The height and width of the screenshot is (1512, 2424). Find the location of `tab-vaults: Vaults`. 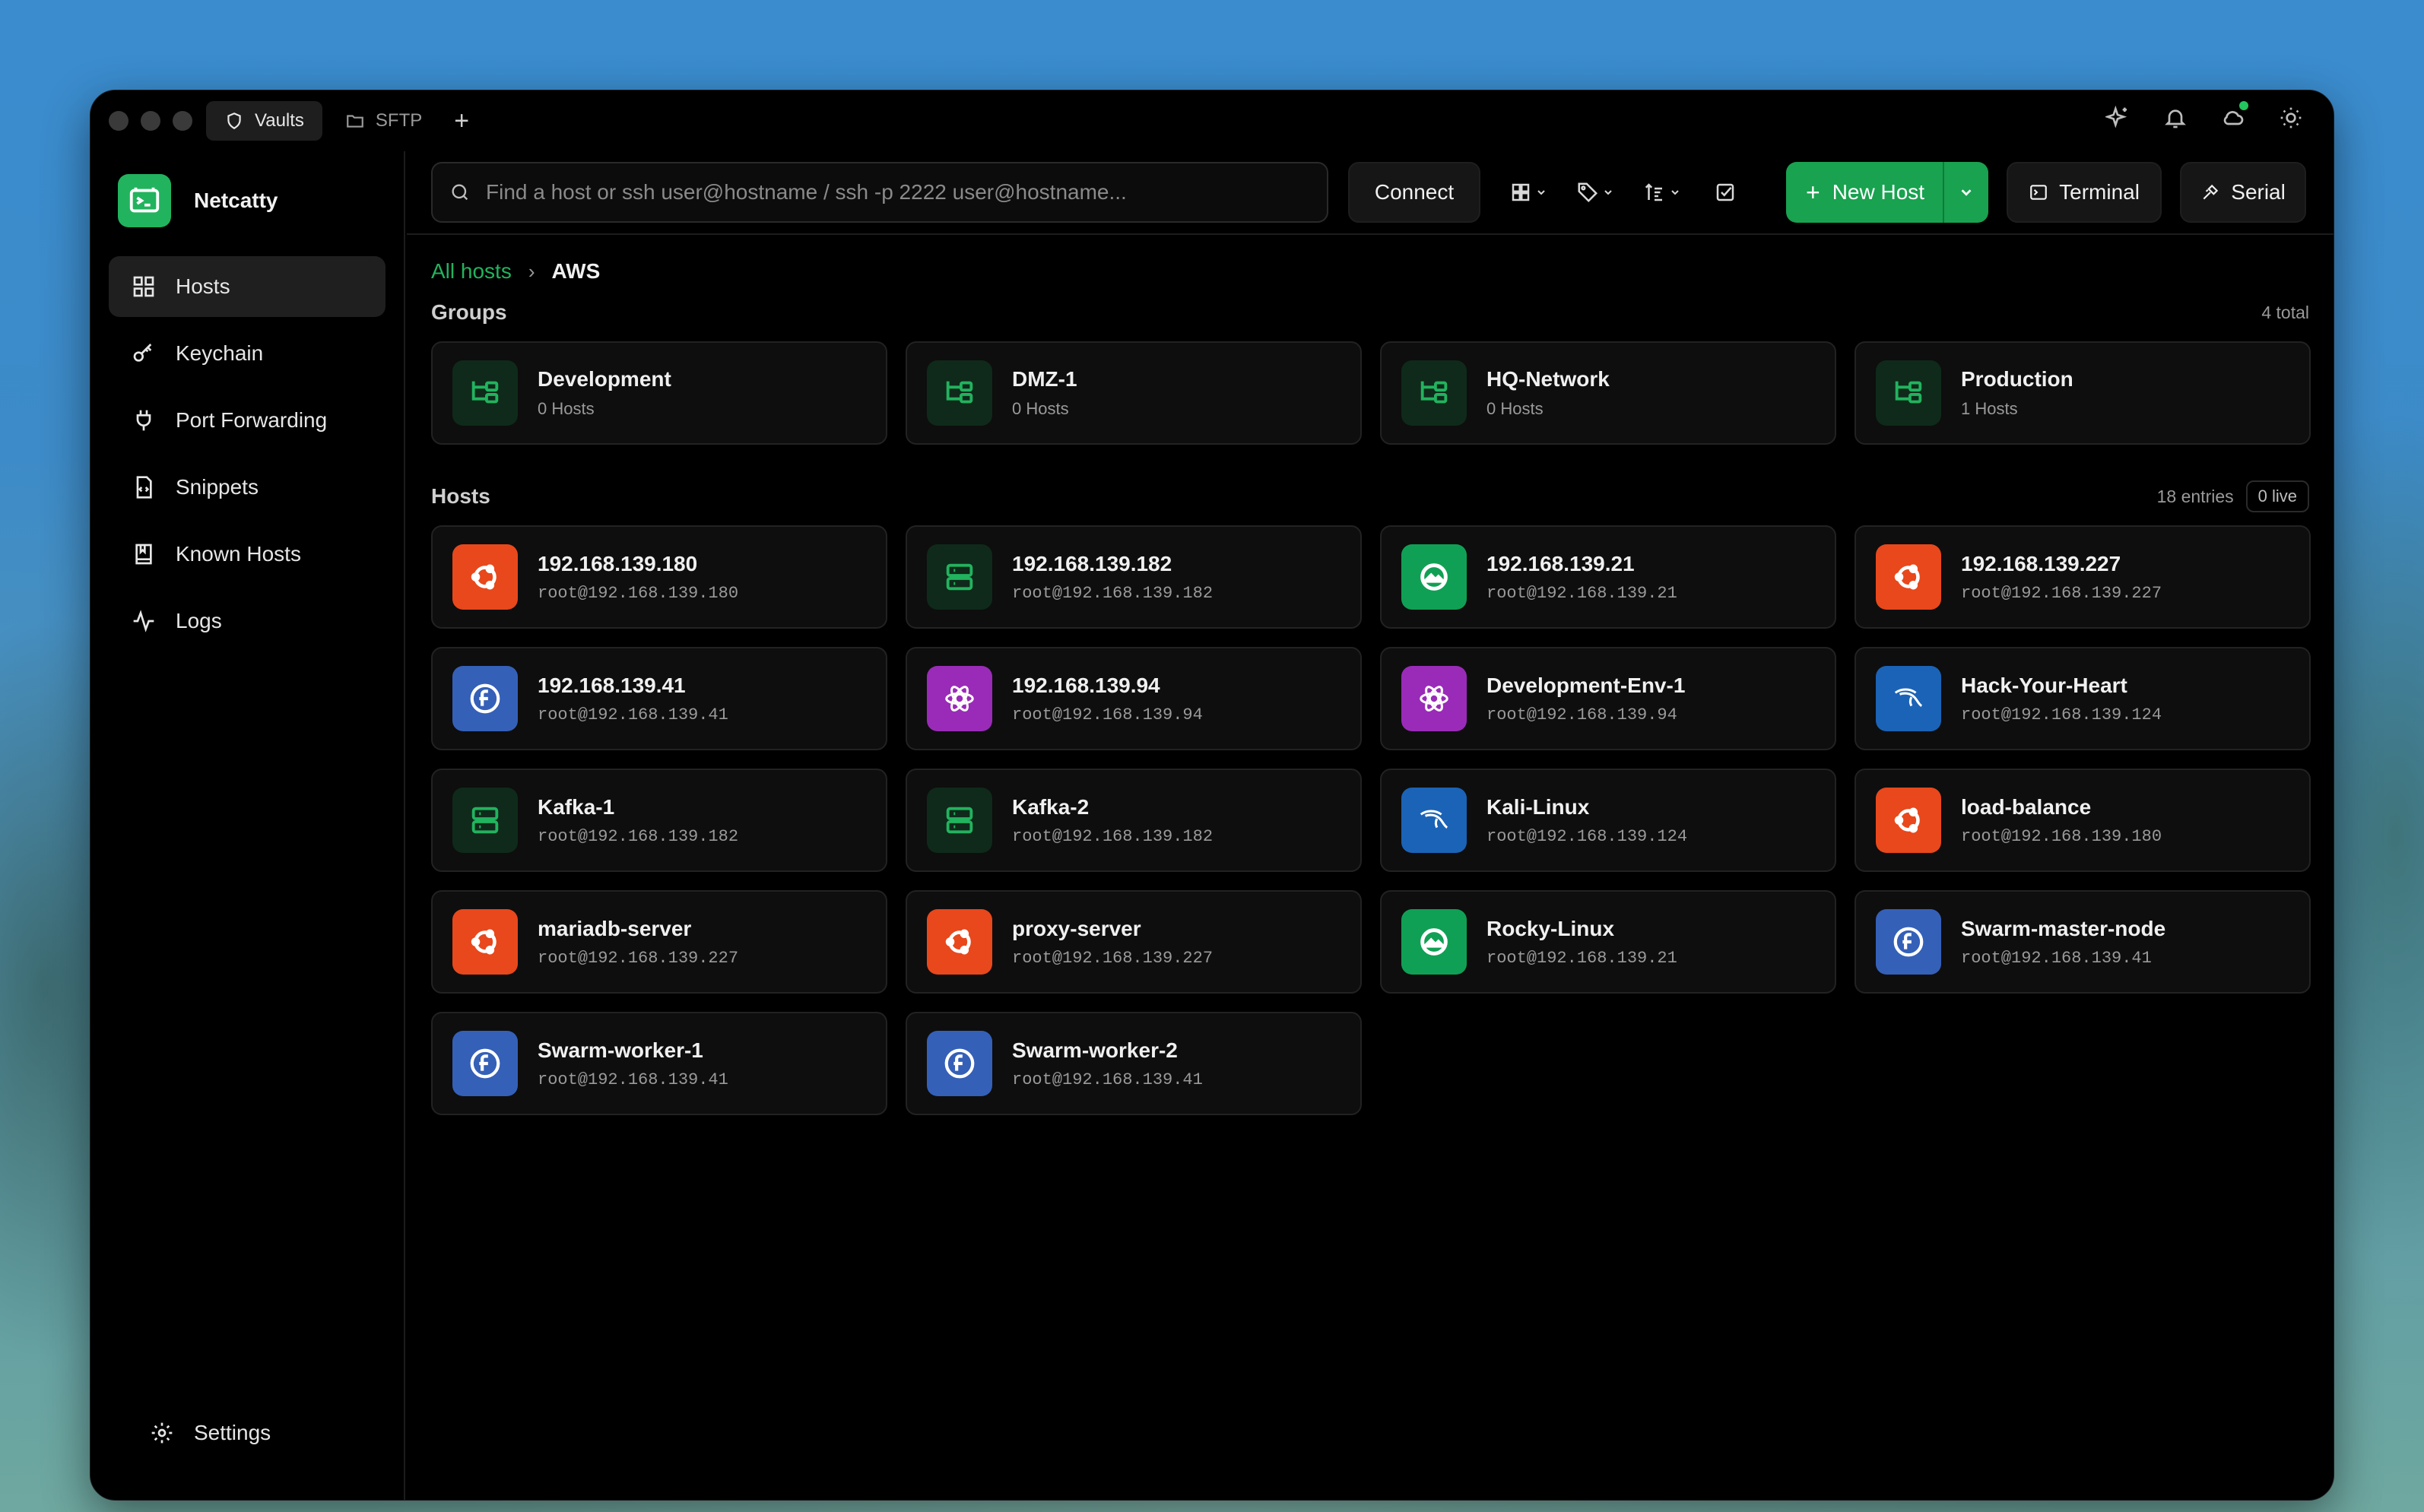

tab-vaults: Vaults is located at coordinates (264, 121).